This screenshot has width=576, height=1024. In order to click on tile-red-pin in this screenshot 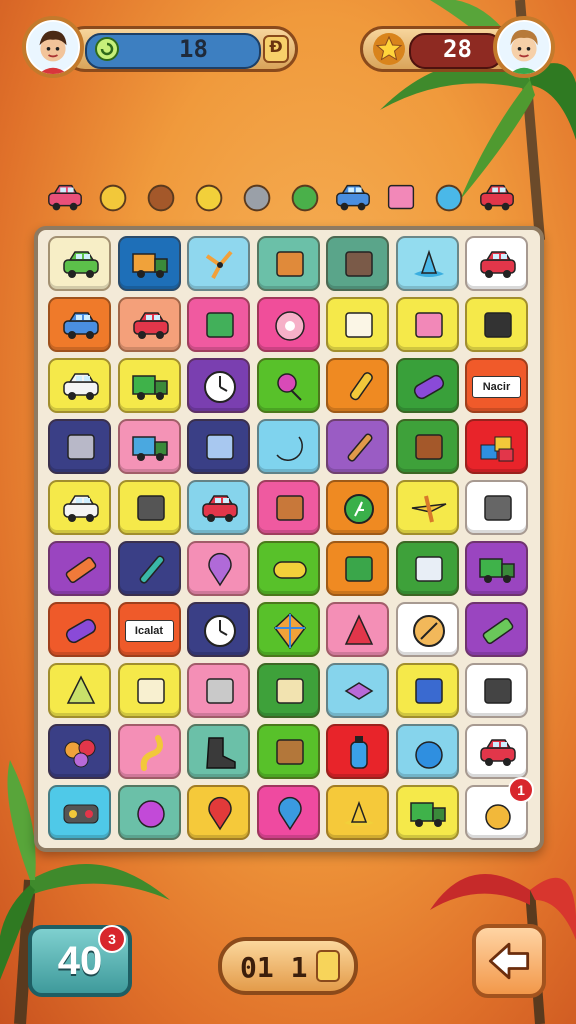, I will do `click(218, 812)`.